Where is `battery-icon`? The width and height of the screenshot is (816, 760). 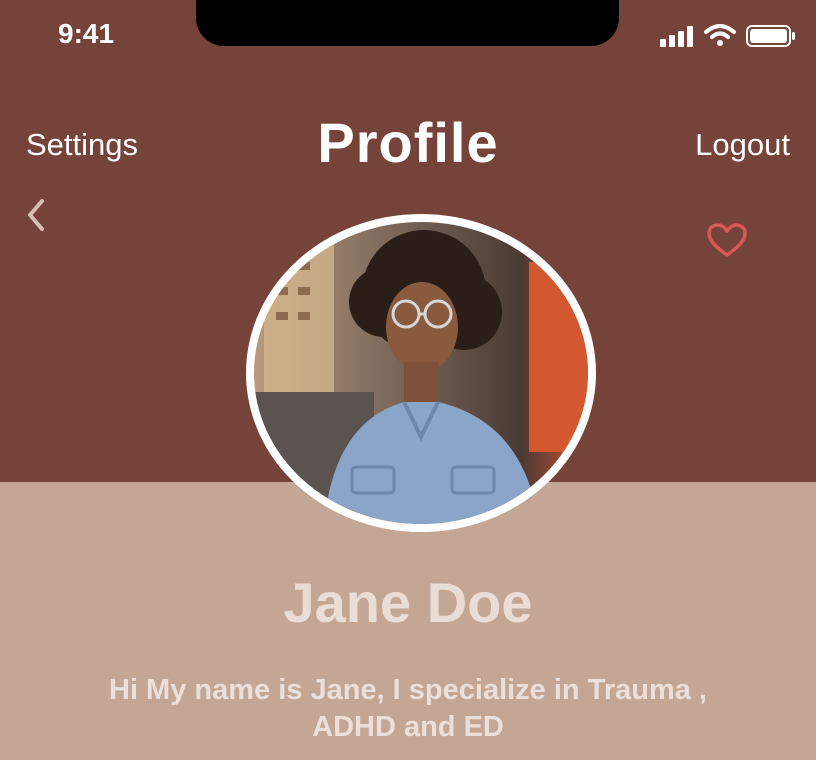 battery-icon is located at coordinates (770, 36).